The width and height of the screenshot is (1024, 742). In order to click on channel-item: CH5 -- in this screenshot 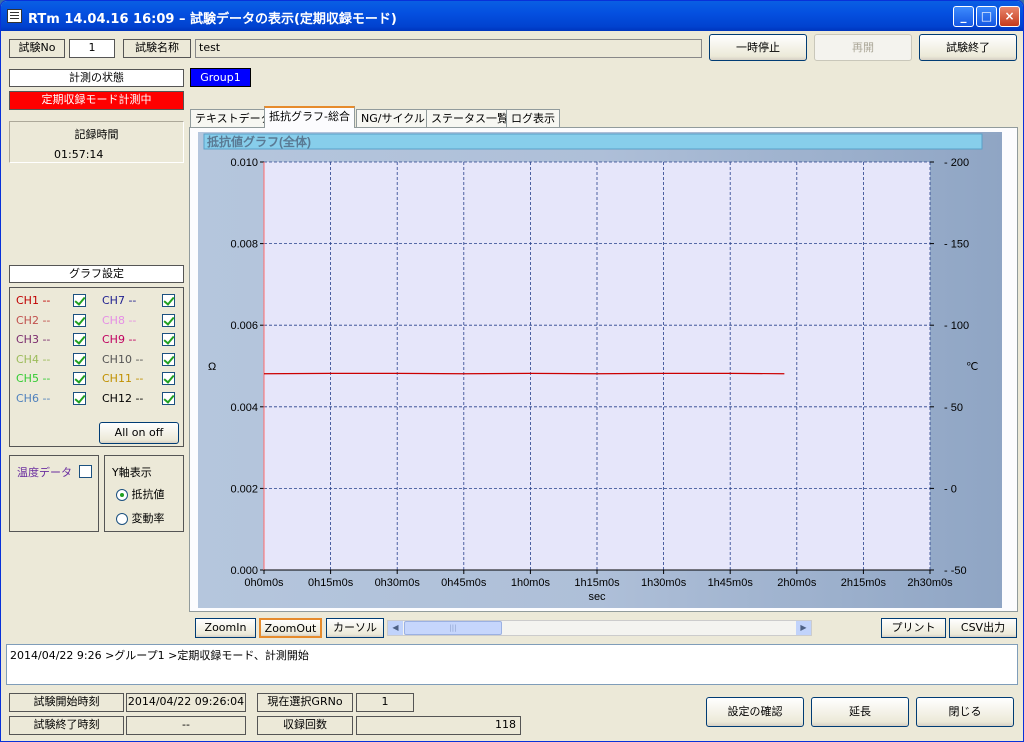, I will do `click(57, 379)`.